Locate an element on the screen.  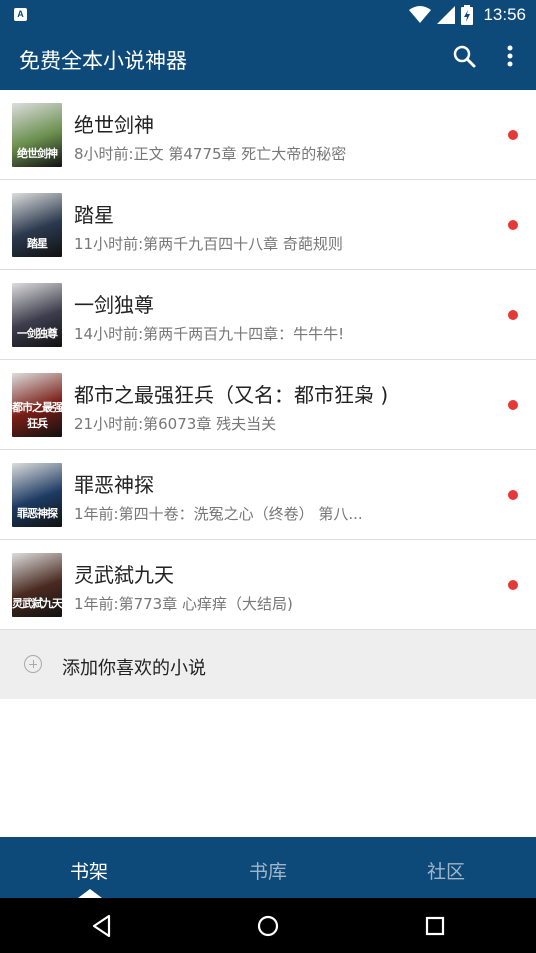
book-title: 灵武弑九天 is located at coordinates (124, 575).